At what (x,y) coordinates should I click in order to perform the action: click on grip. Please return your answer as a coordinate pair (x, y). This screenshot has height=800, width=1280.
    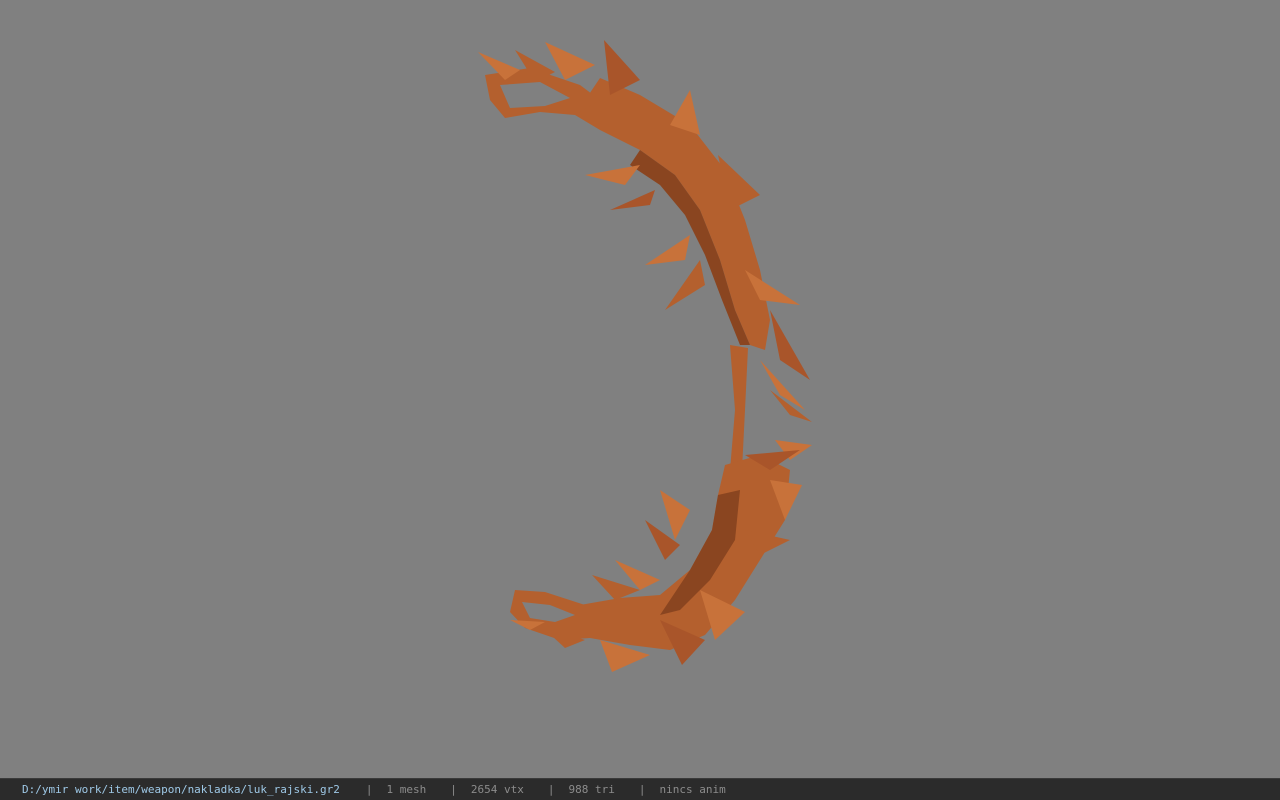
    Looking at the image, I should click on (739, 407).